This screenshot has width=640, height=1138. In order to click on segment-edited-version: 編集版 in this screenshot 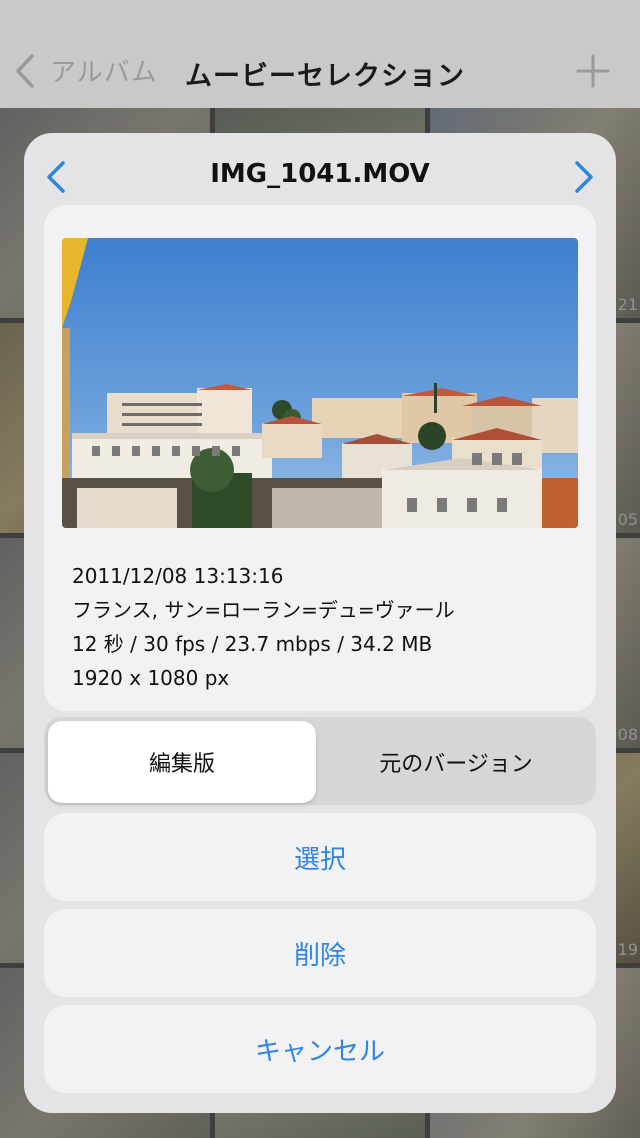, I will do `click(182, 762)`.